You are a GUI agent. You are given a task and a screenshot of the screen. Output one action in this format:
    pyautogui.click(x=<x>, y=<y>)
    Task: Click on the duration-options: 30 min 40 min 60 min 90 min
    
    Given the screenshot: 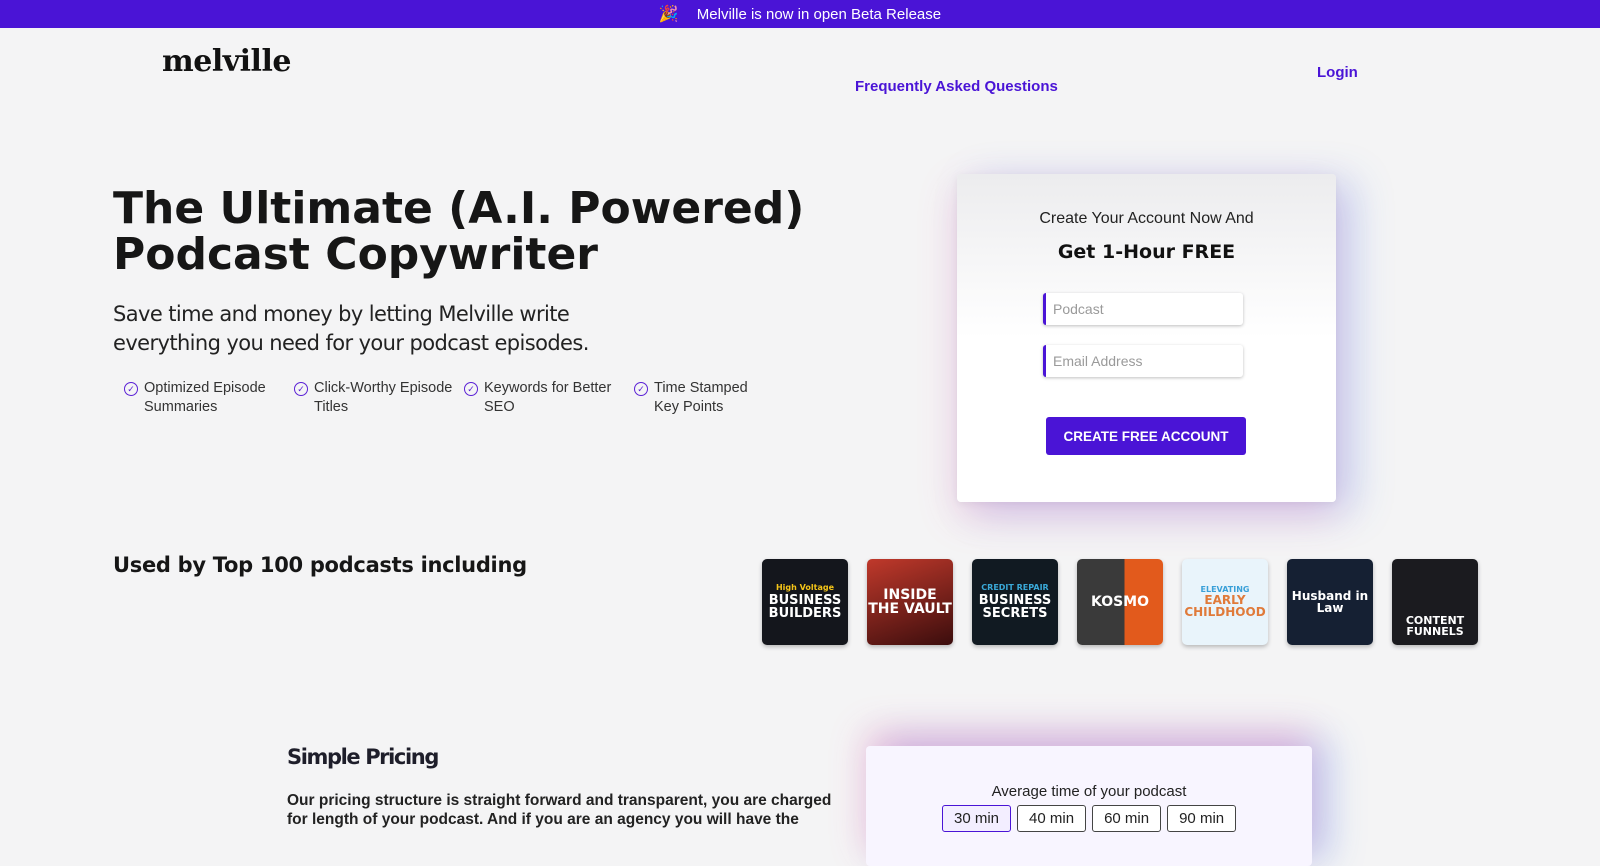 What is the action you would take?
    pyautogui.click(x=1089, y=818)
    